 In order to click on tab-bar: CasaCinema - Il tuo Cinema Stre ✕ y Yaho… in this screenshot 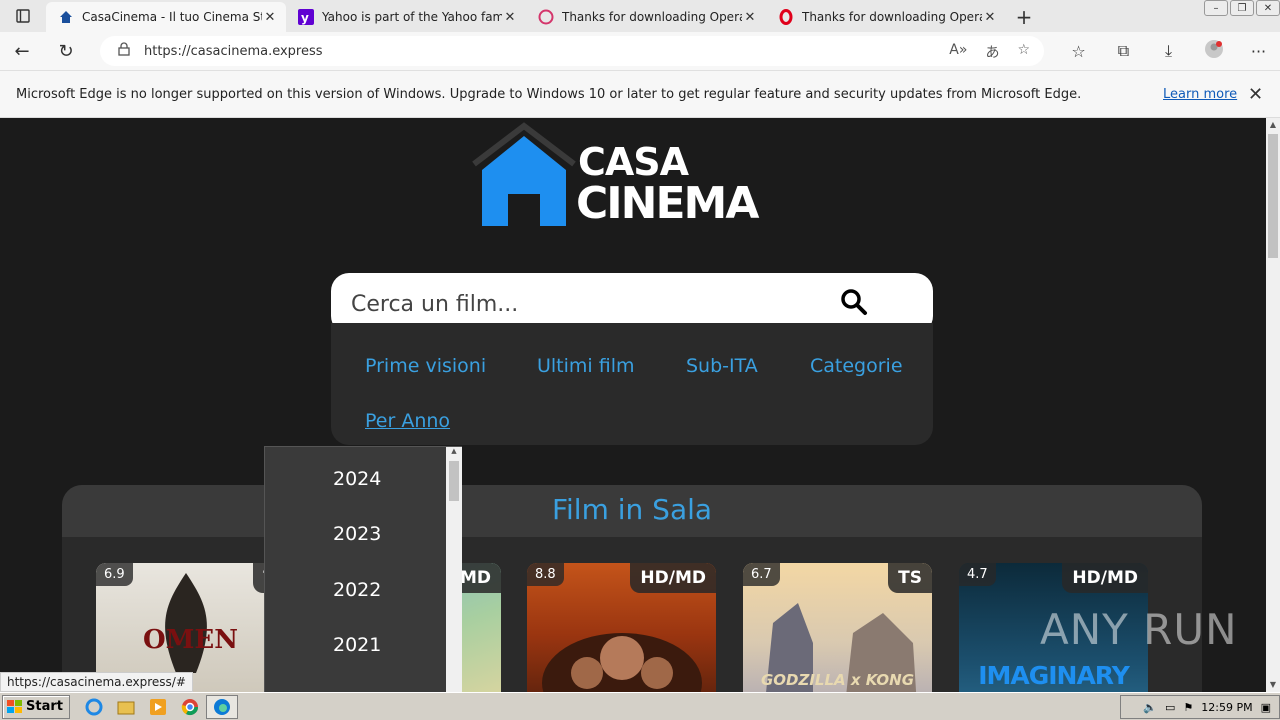, I will do `click(640, 16)`.